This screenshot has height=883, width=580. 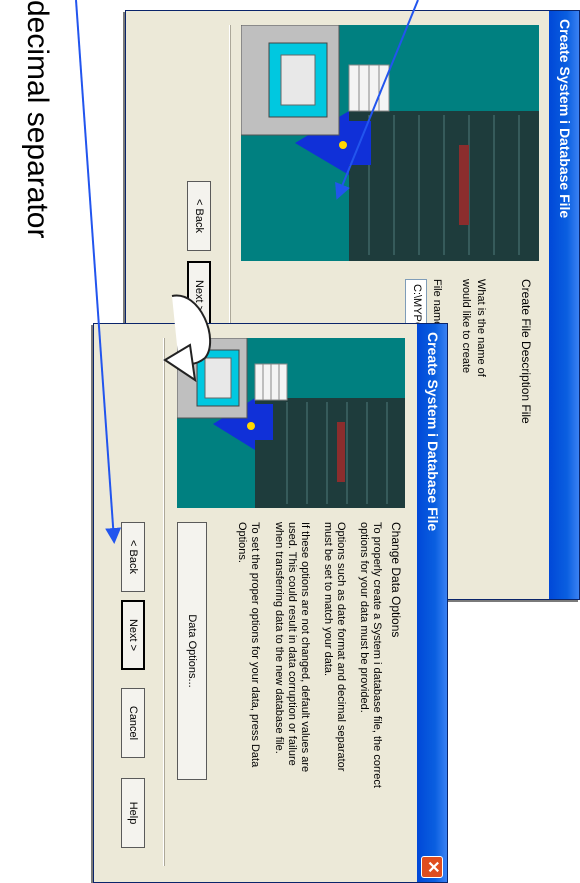 I want to click on close-button: ✕, so click(x=432, y=867).